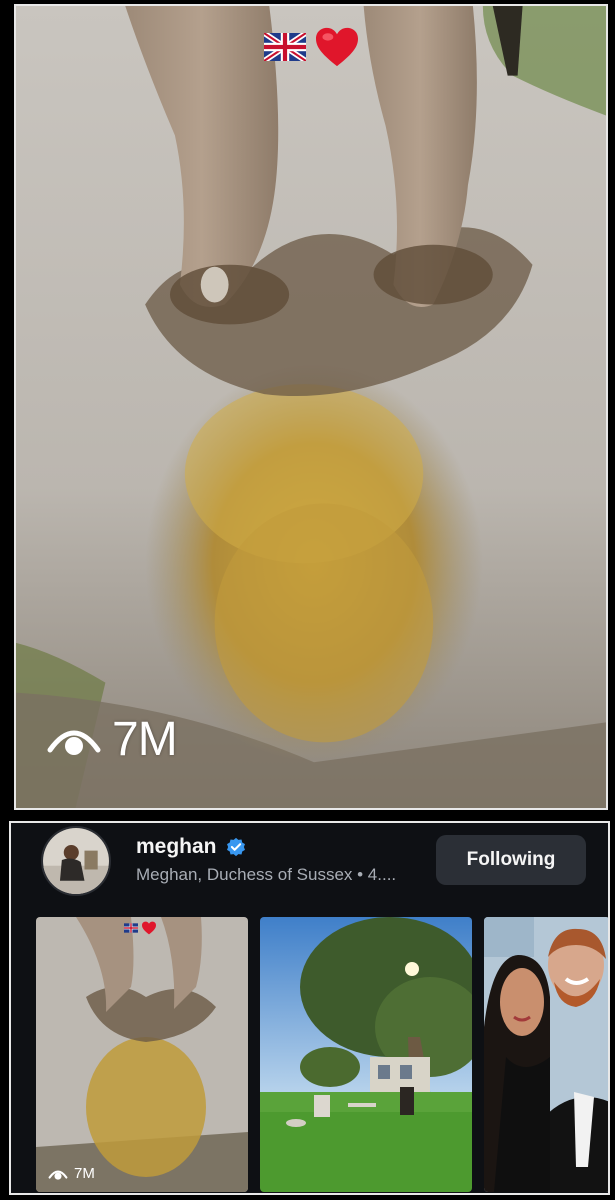 This screenshot has width=615, height=1200. What do you see at coordinates (84, 1173) in the screenshot?
I see `thumbnail-view-count-text: 7M` at bounding box center [84, 1173].